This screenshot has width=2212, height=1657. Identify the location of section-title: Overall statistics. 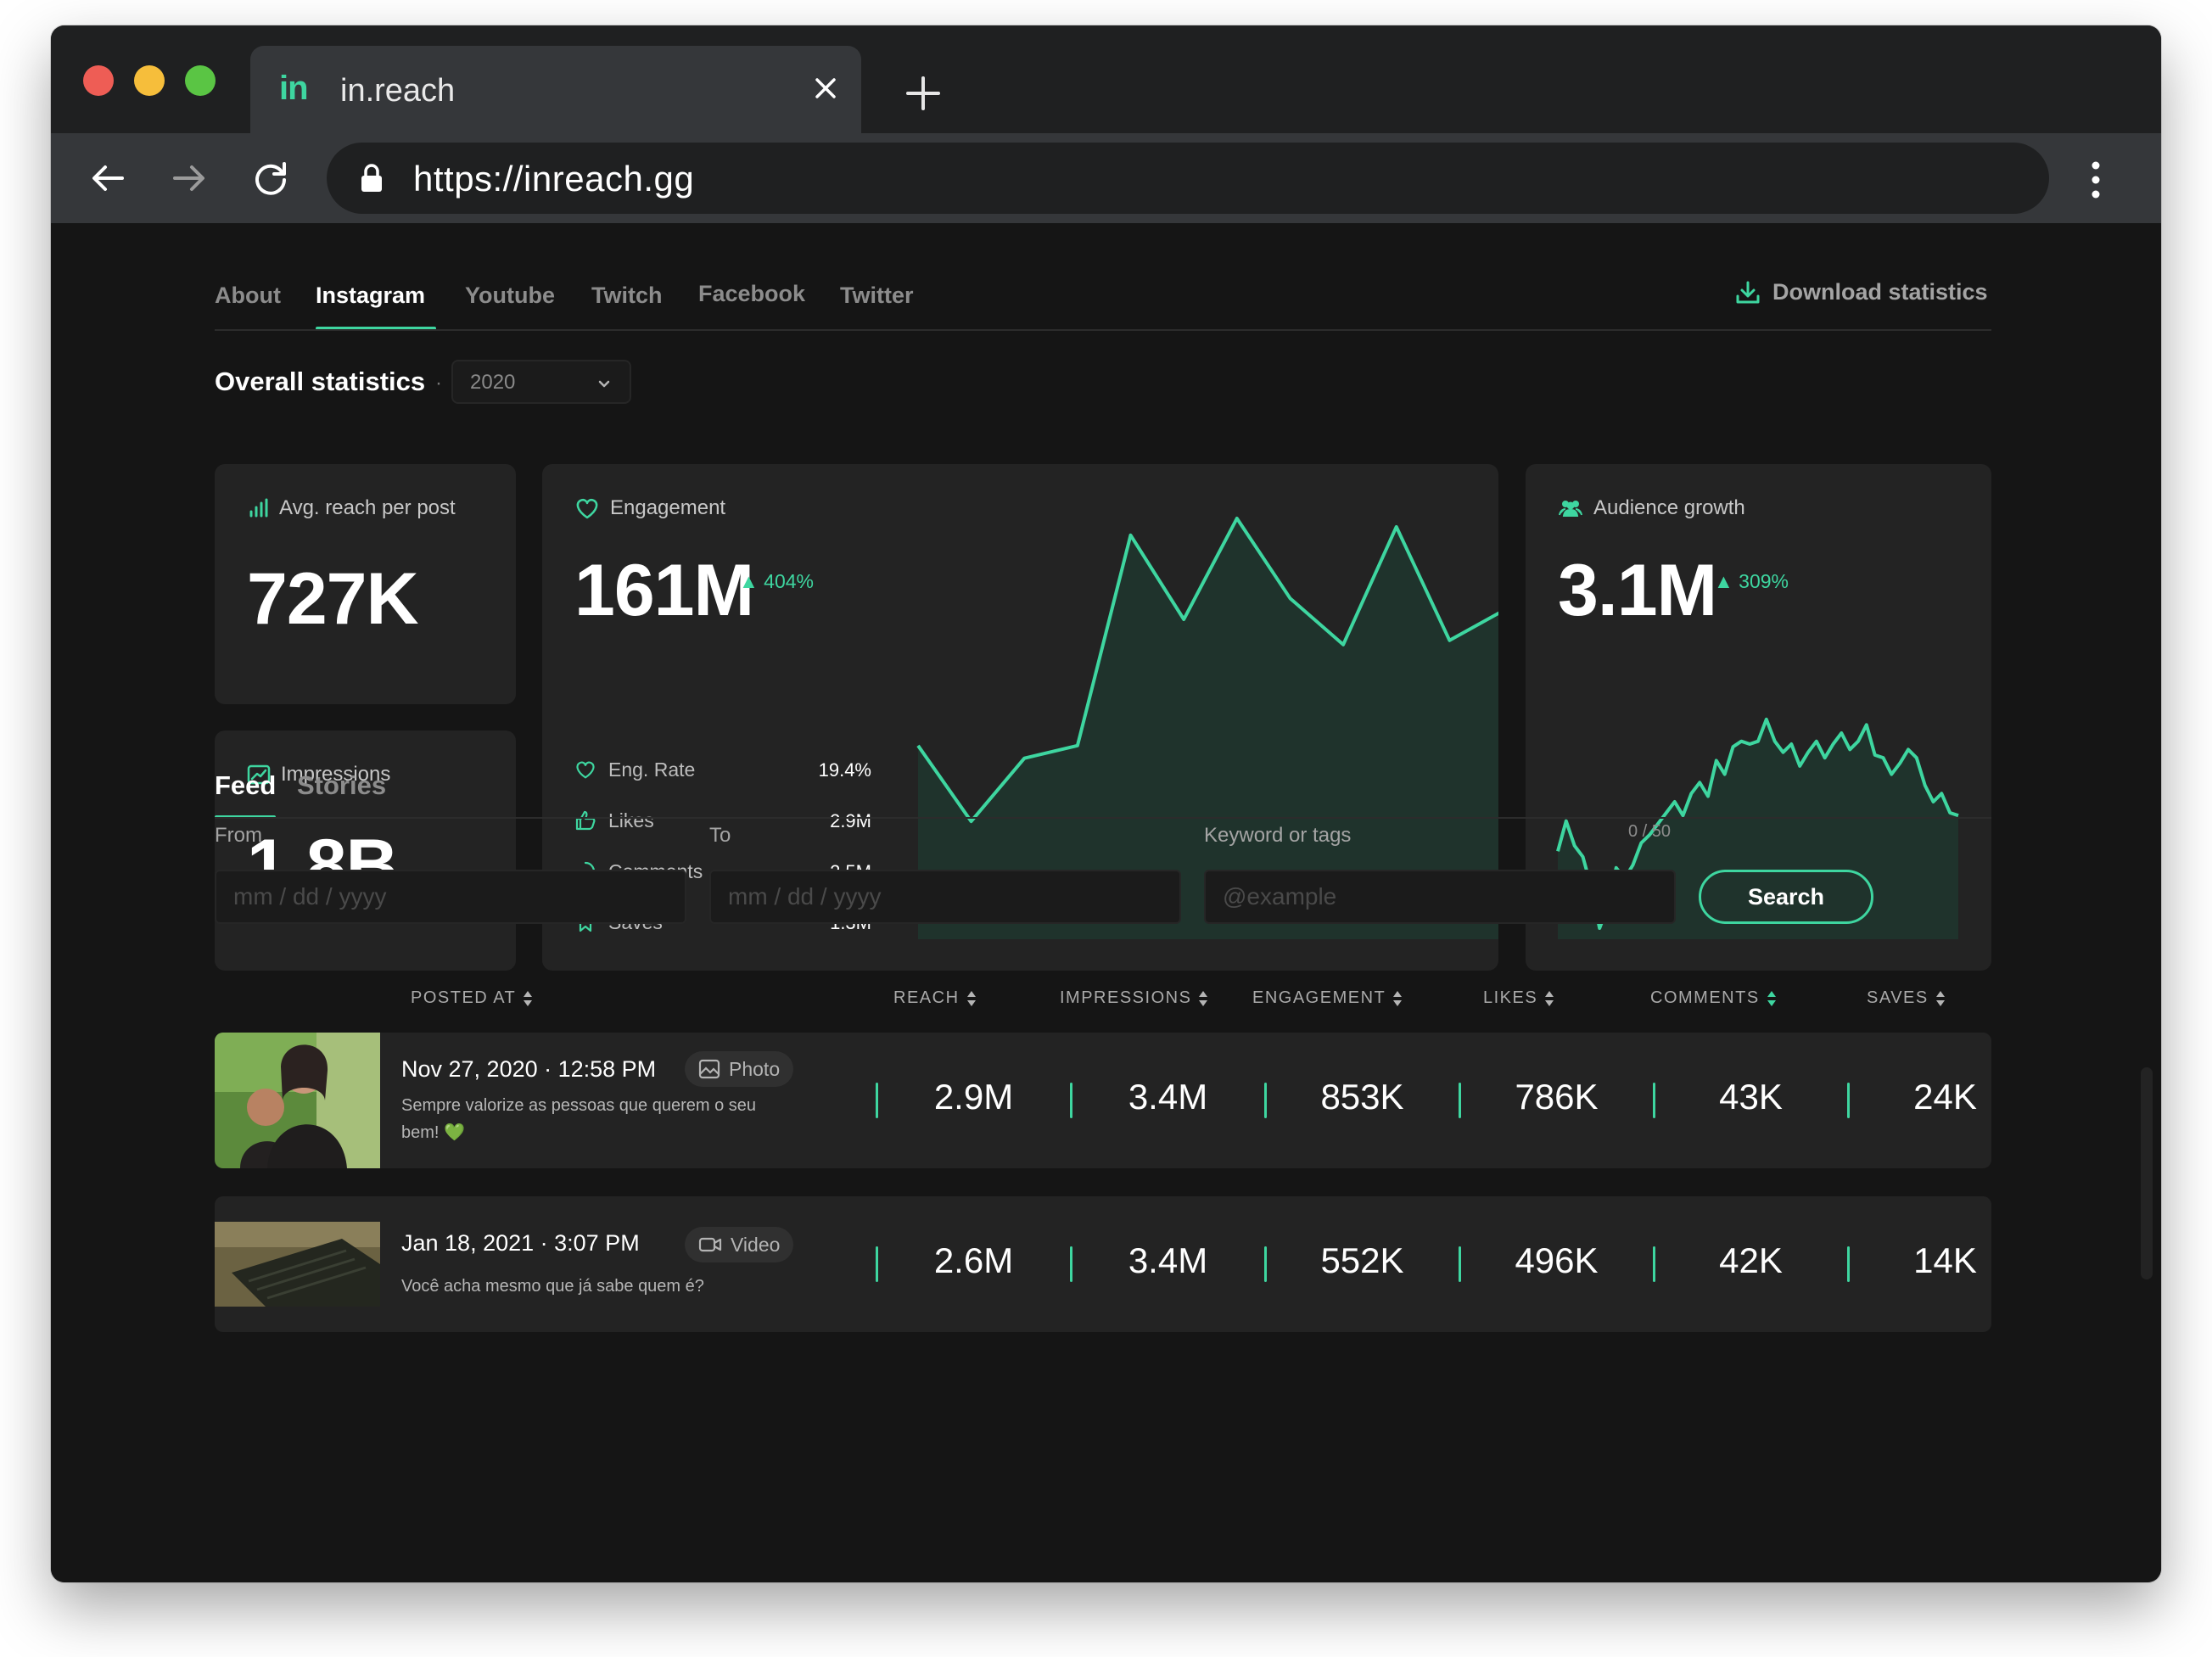
(321, 382).